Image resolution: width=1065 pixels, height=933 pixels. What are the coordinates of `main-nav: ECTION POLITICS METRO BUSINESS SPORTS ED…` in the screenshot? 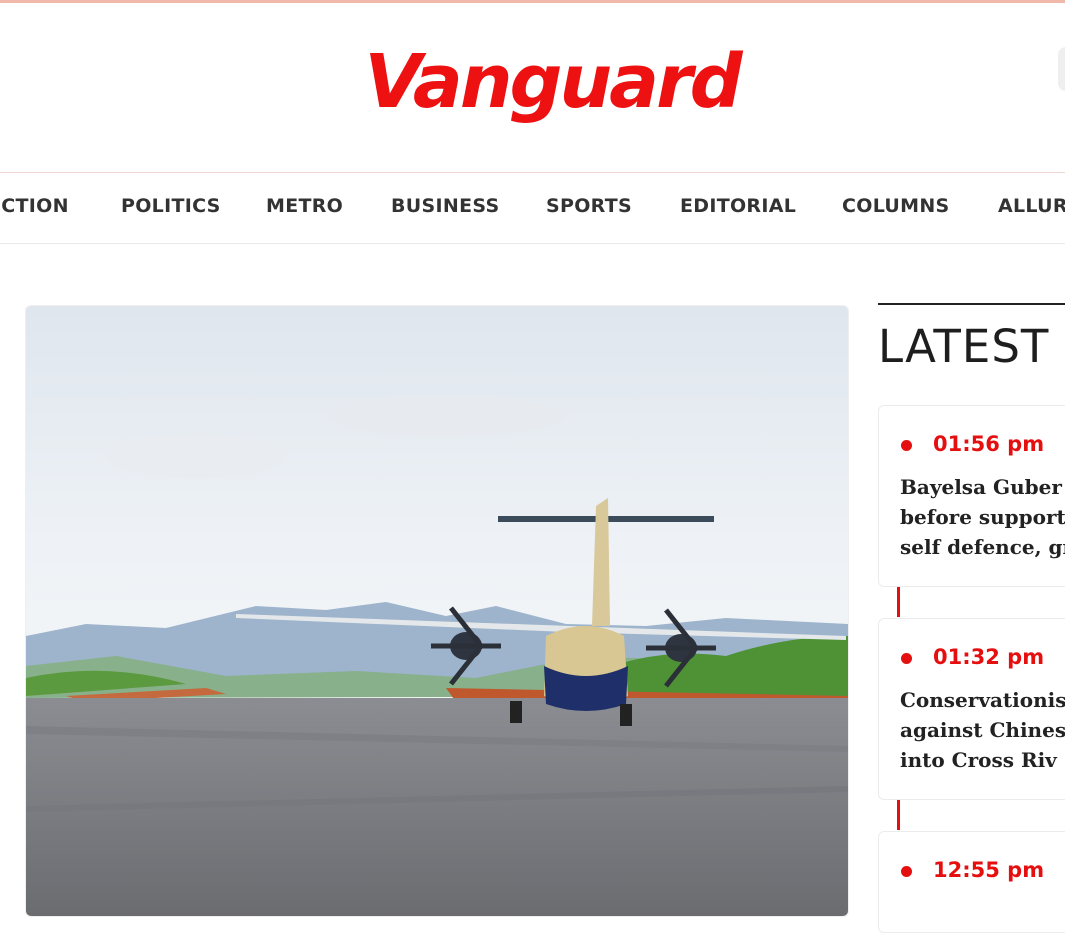 It's located at (532, 208).